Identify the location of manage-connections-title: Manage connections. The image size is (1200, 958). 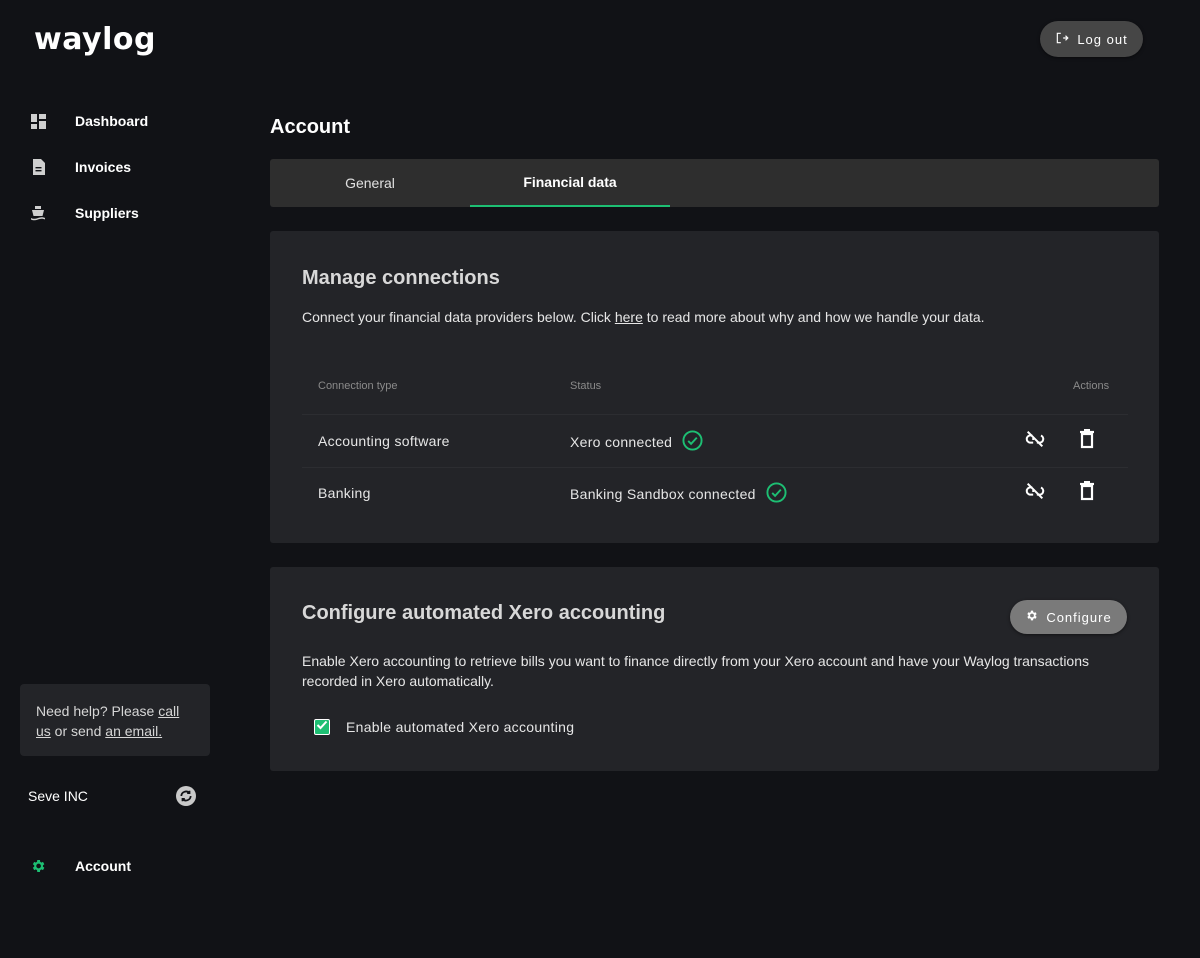
(401, 278).